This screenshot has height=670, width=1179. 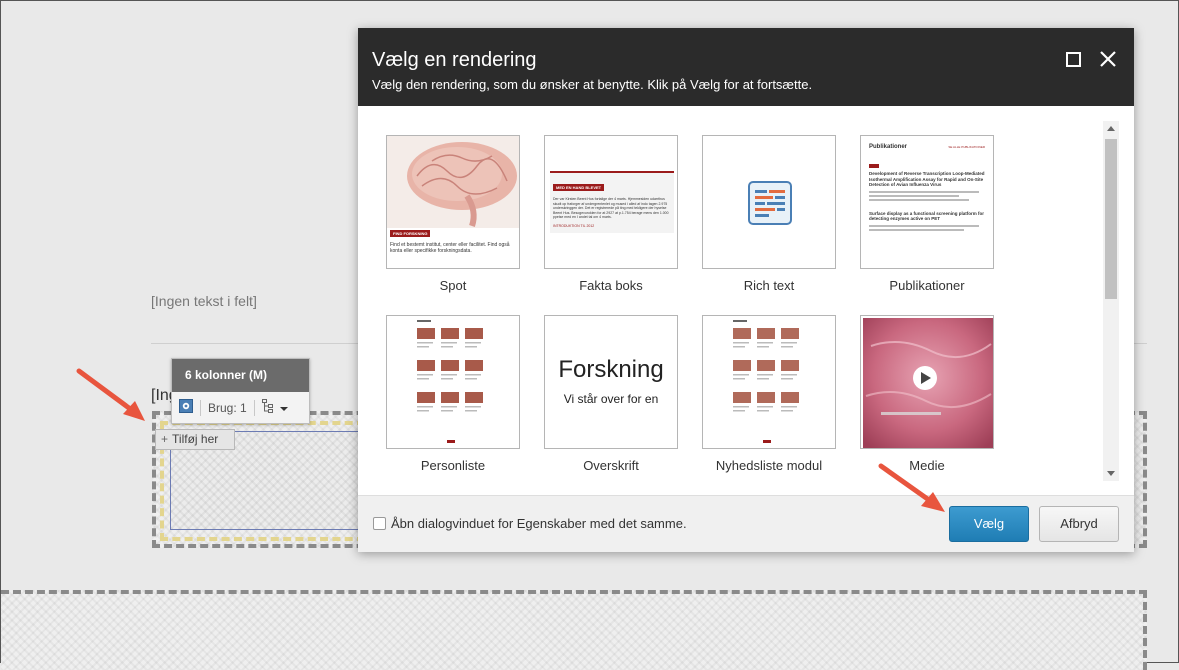 What do you see at coordinates (989, 524) in the screenshot?
I see `select-button: Vælg` at bounding box center [989, 524].